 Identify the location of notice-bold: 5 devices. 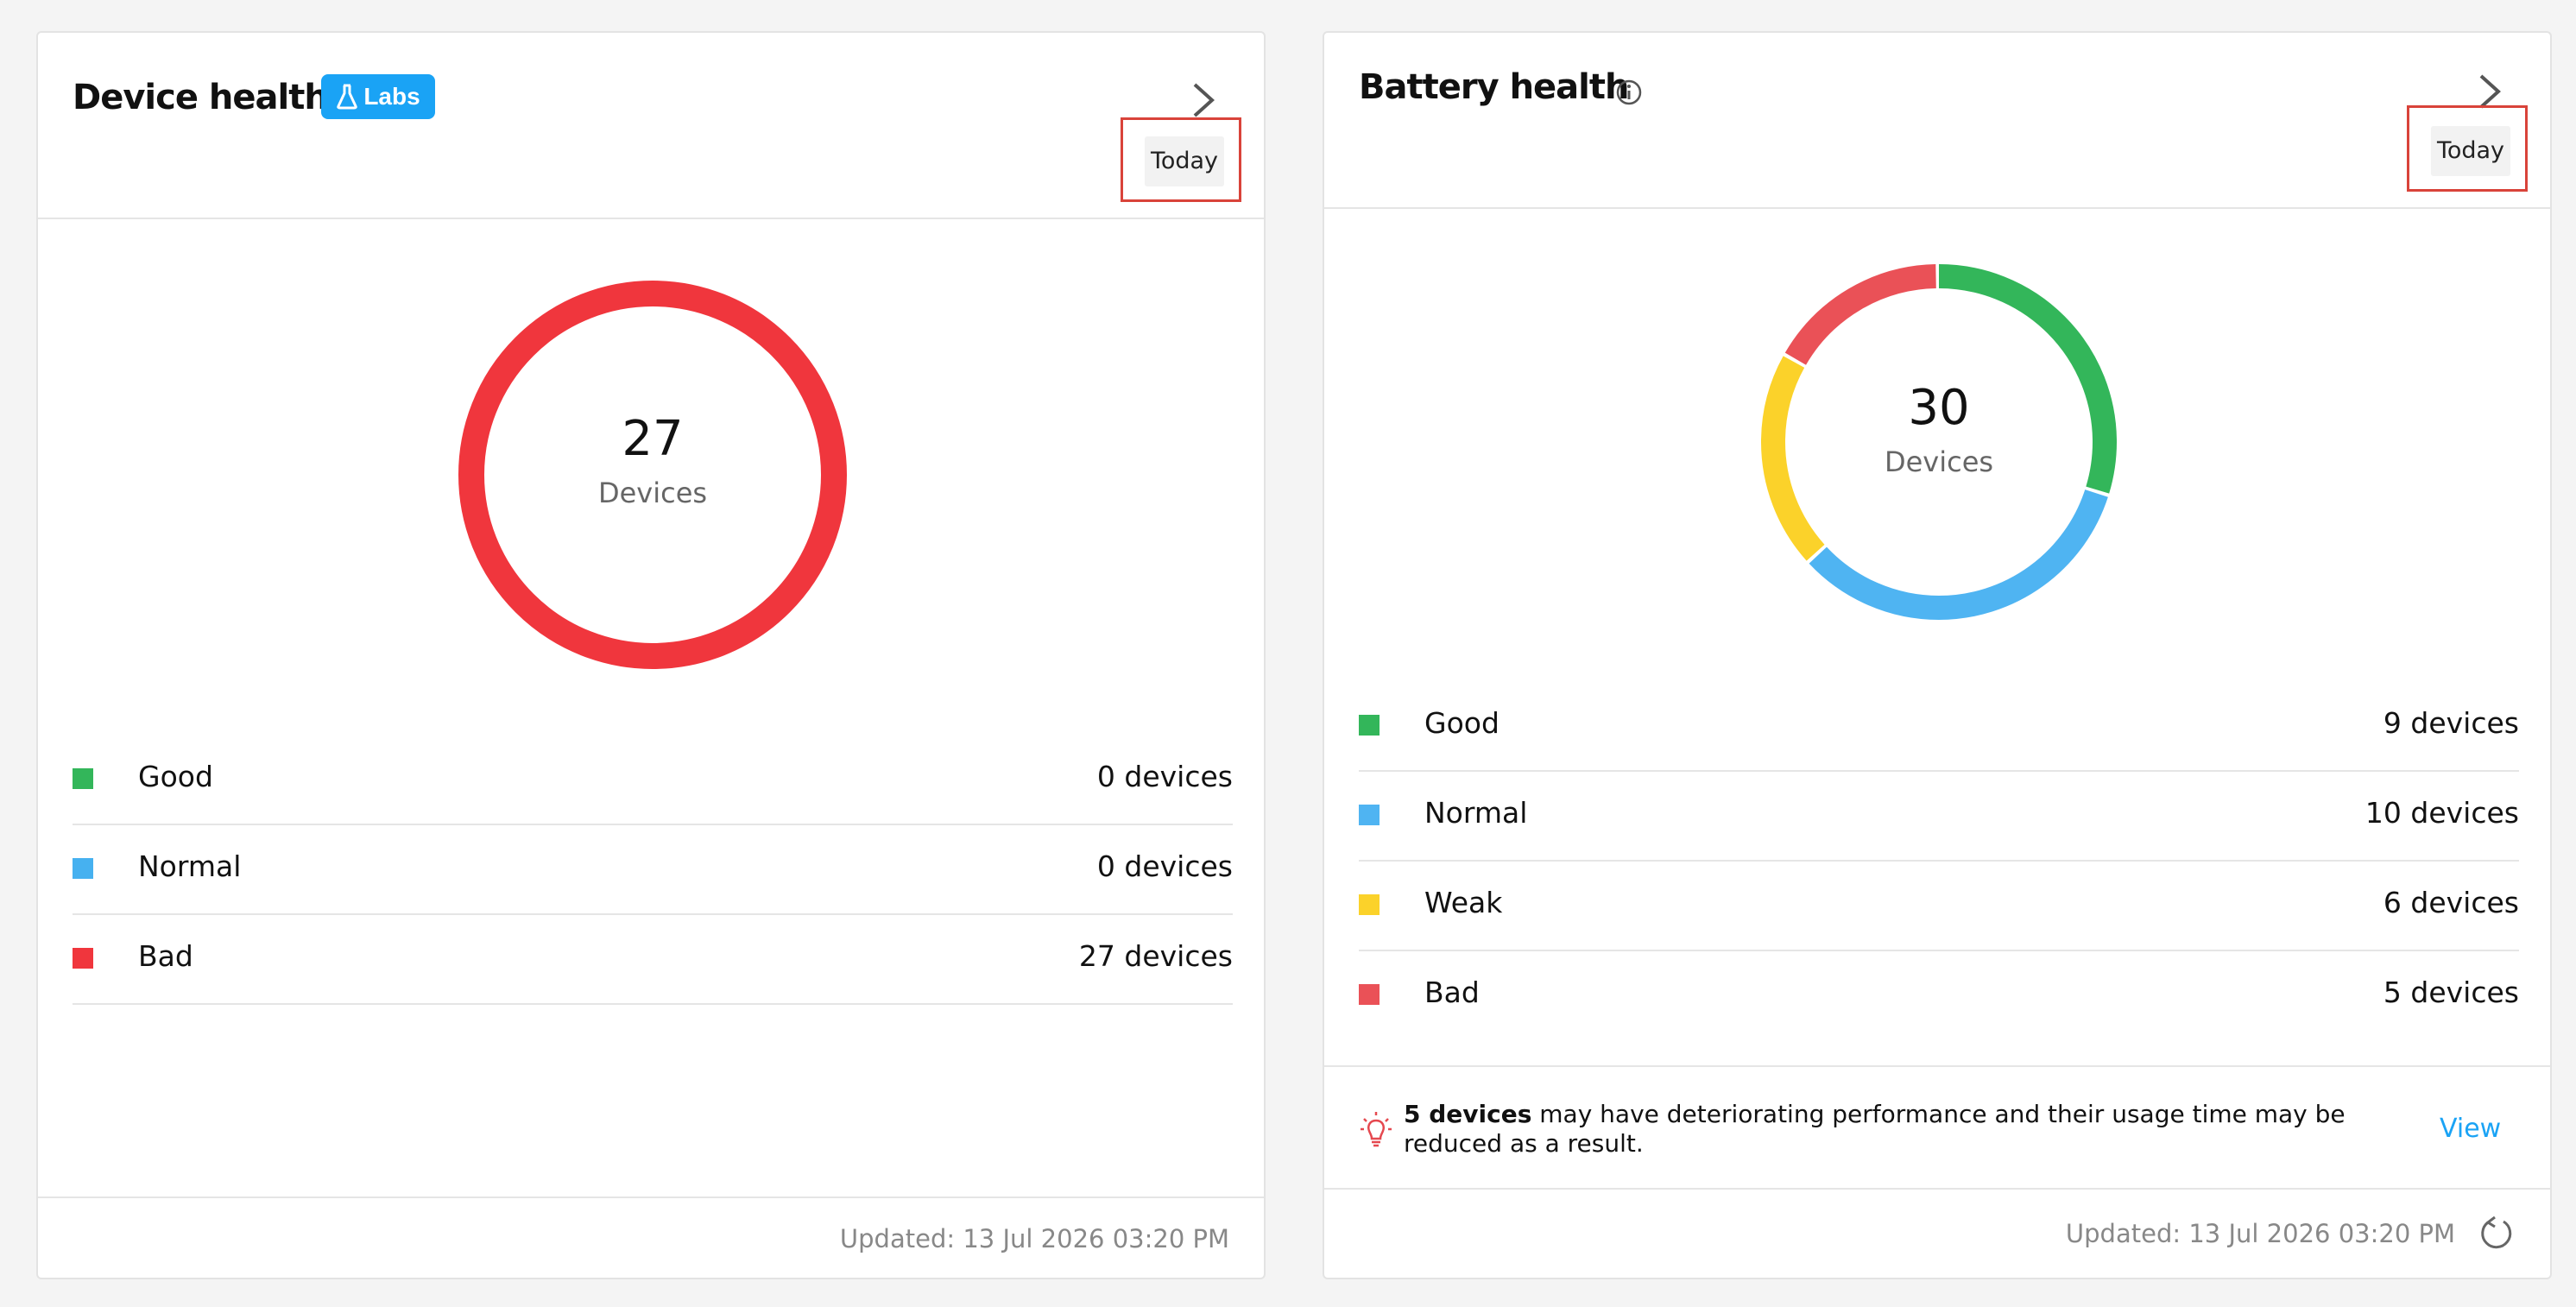
(1468, 1114).